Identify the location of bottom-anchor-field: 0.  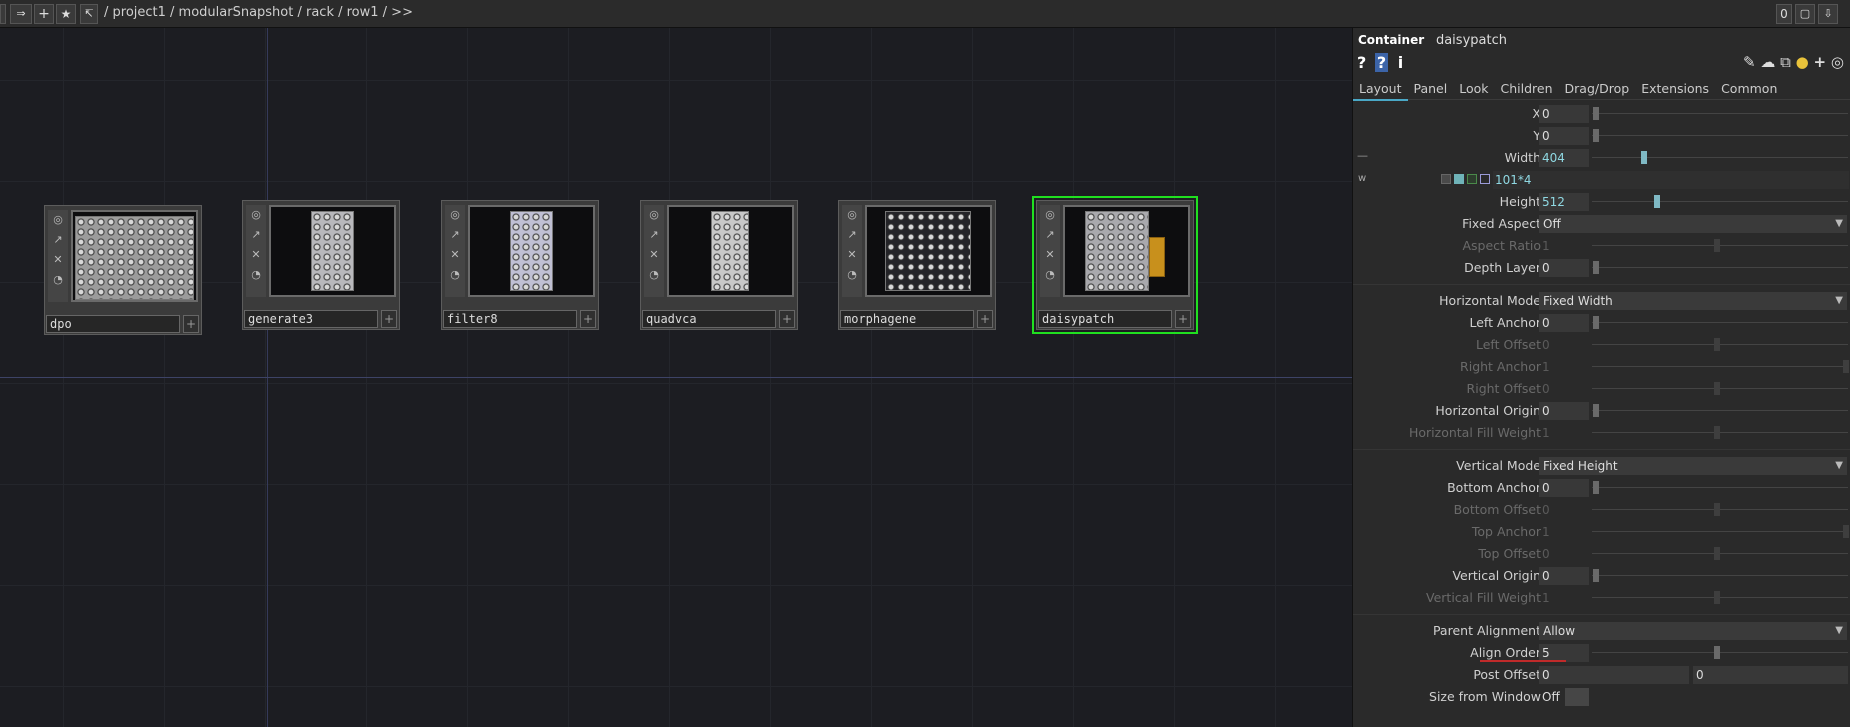
(1564, 488).